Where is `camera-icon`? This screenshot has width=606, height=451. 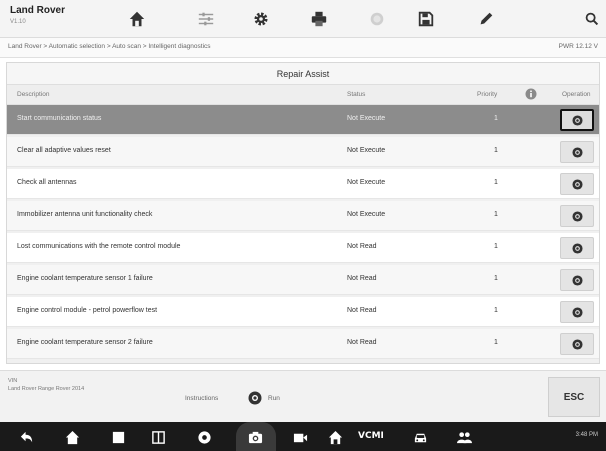 camera-icon is located at coordinates (255, 437).